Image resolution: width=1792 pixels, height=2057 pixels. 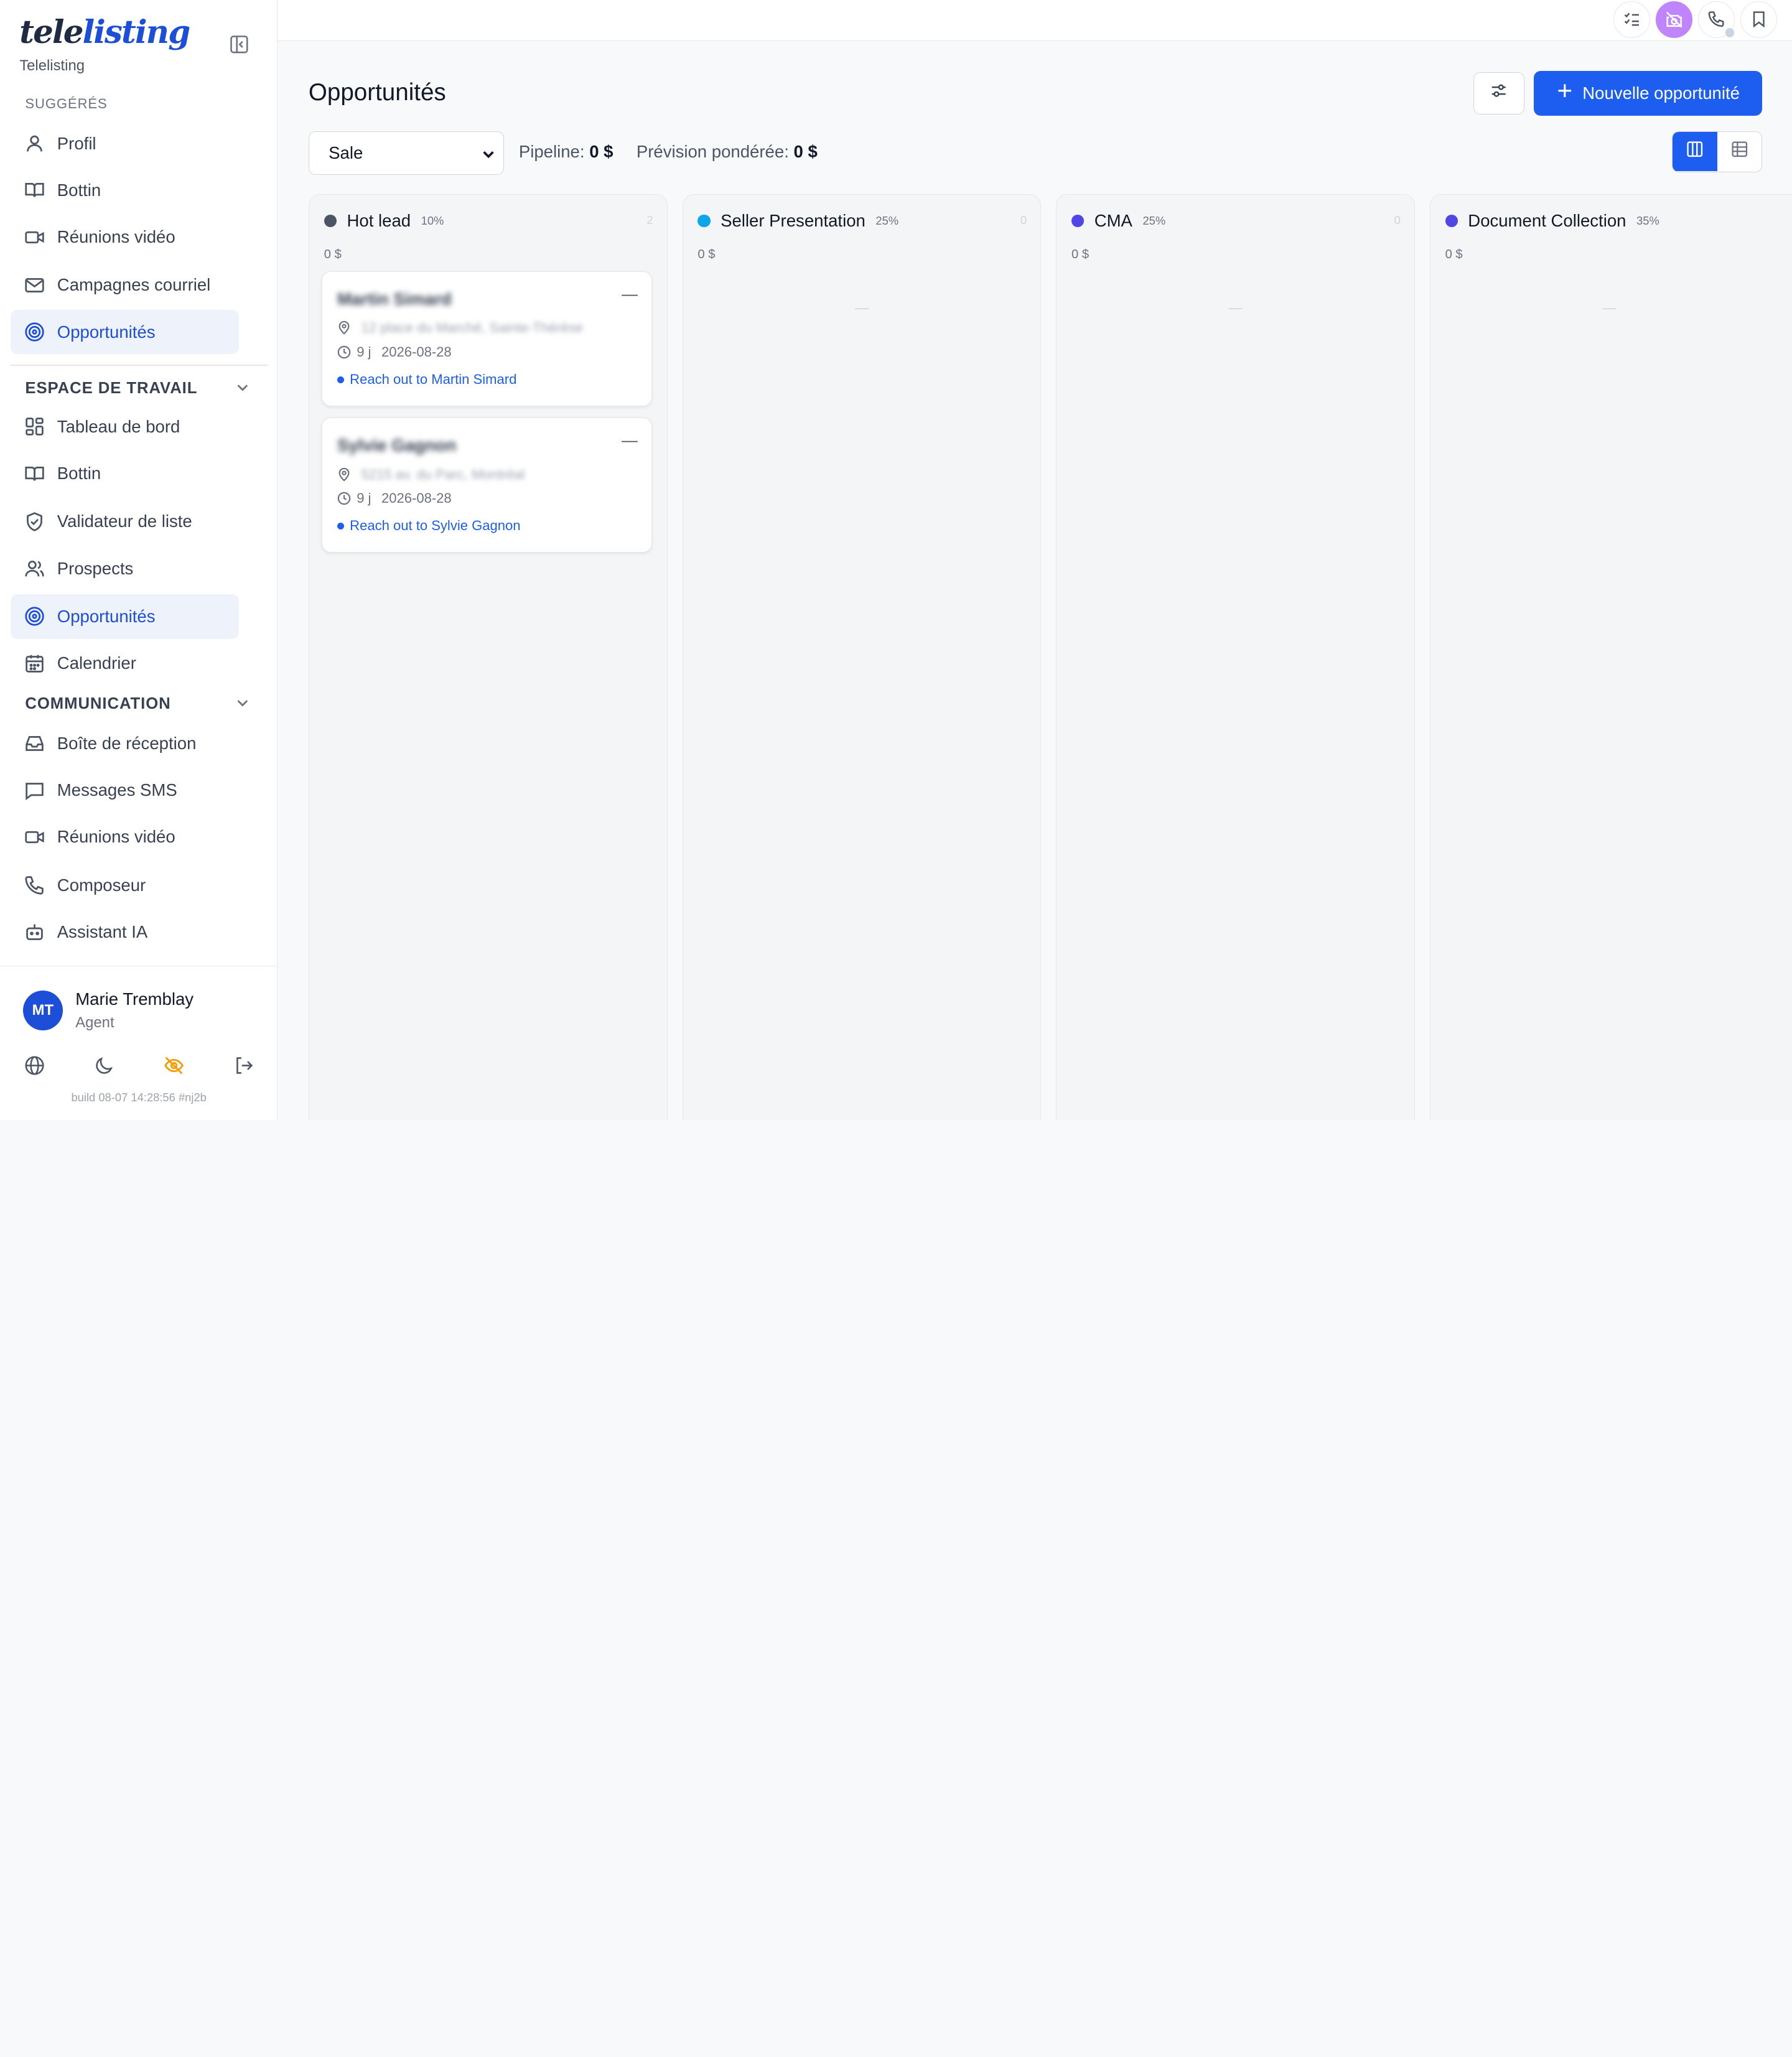 I want to click on columns-icon, so click(x=1695, y=152).